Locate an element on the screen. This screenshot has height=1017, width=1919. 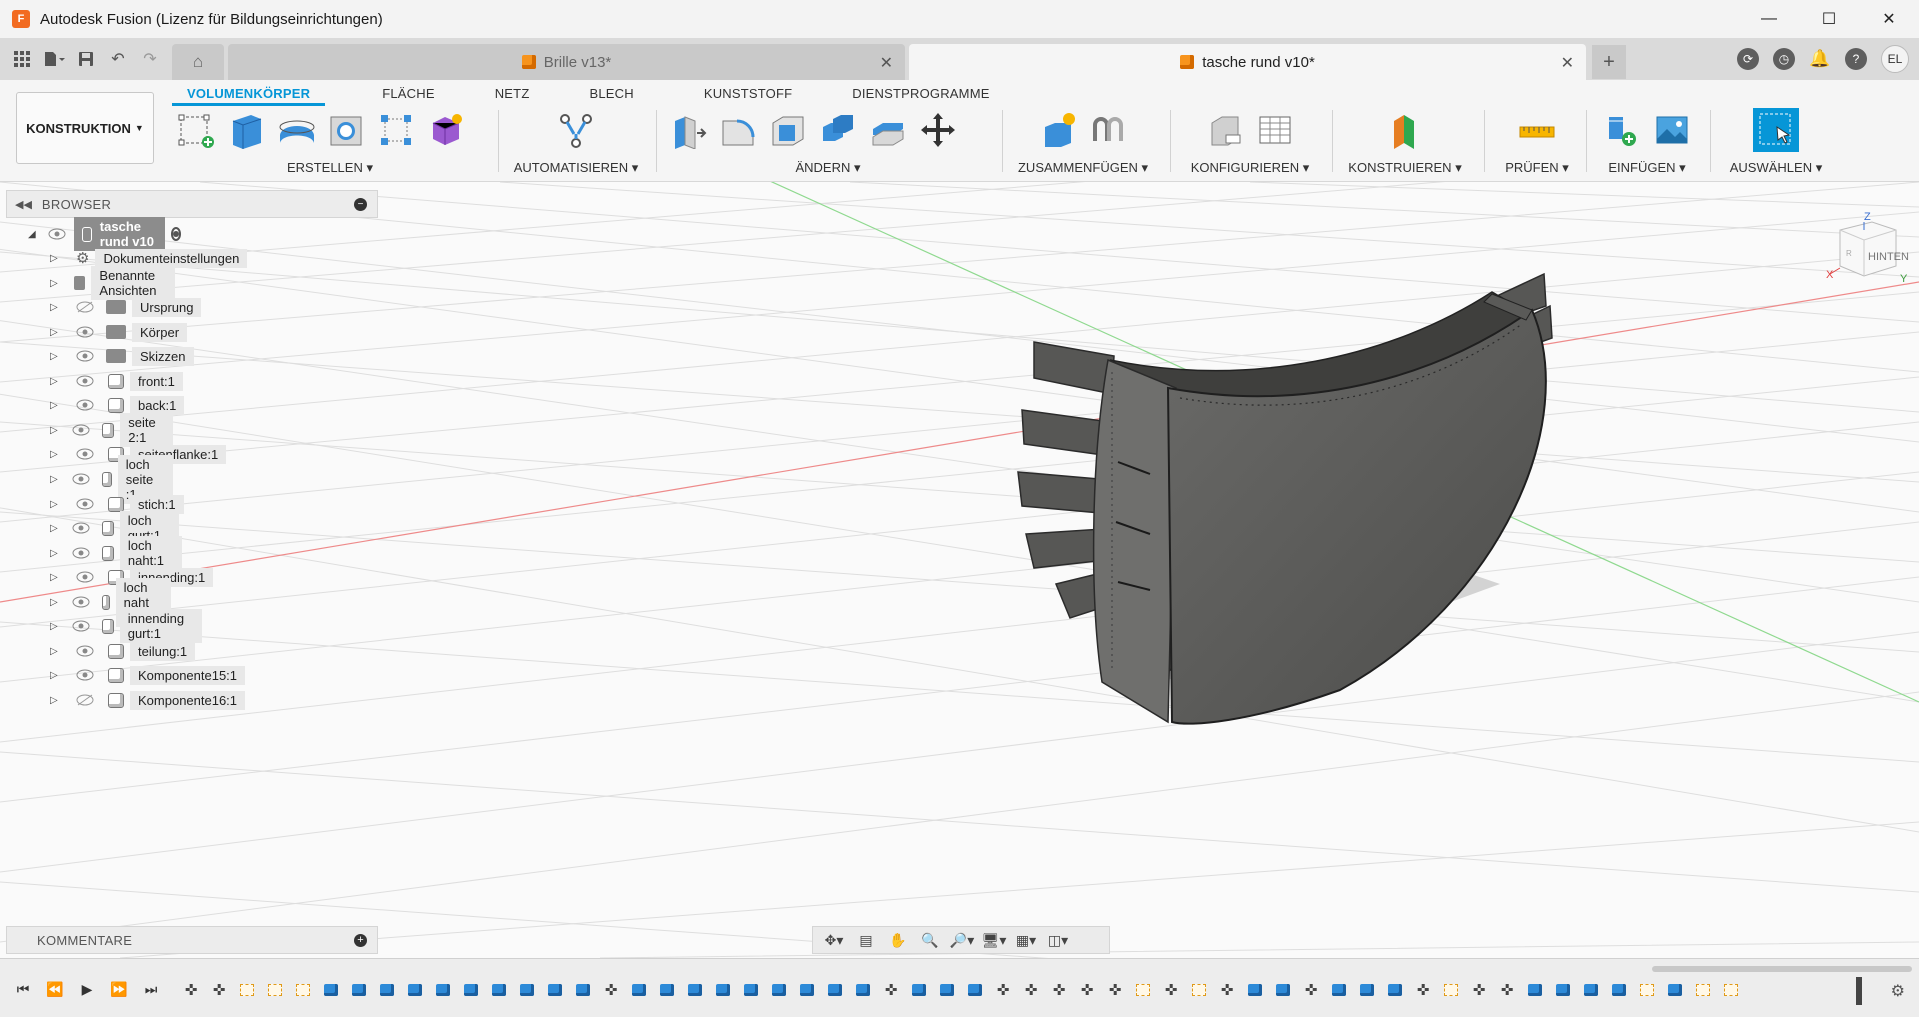
tab-kunststoff: KUNSTSTOFF is located at coordinates (748, 95).